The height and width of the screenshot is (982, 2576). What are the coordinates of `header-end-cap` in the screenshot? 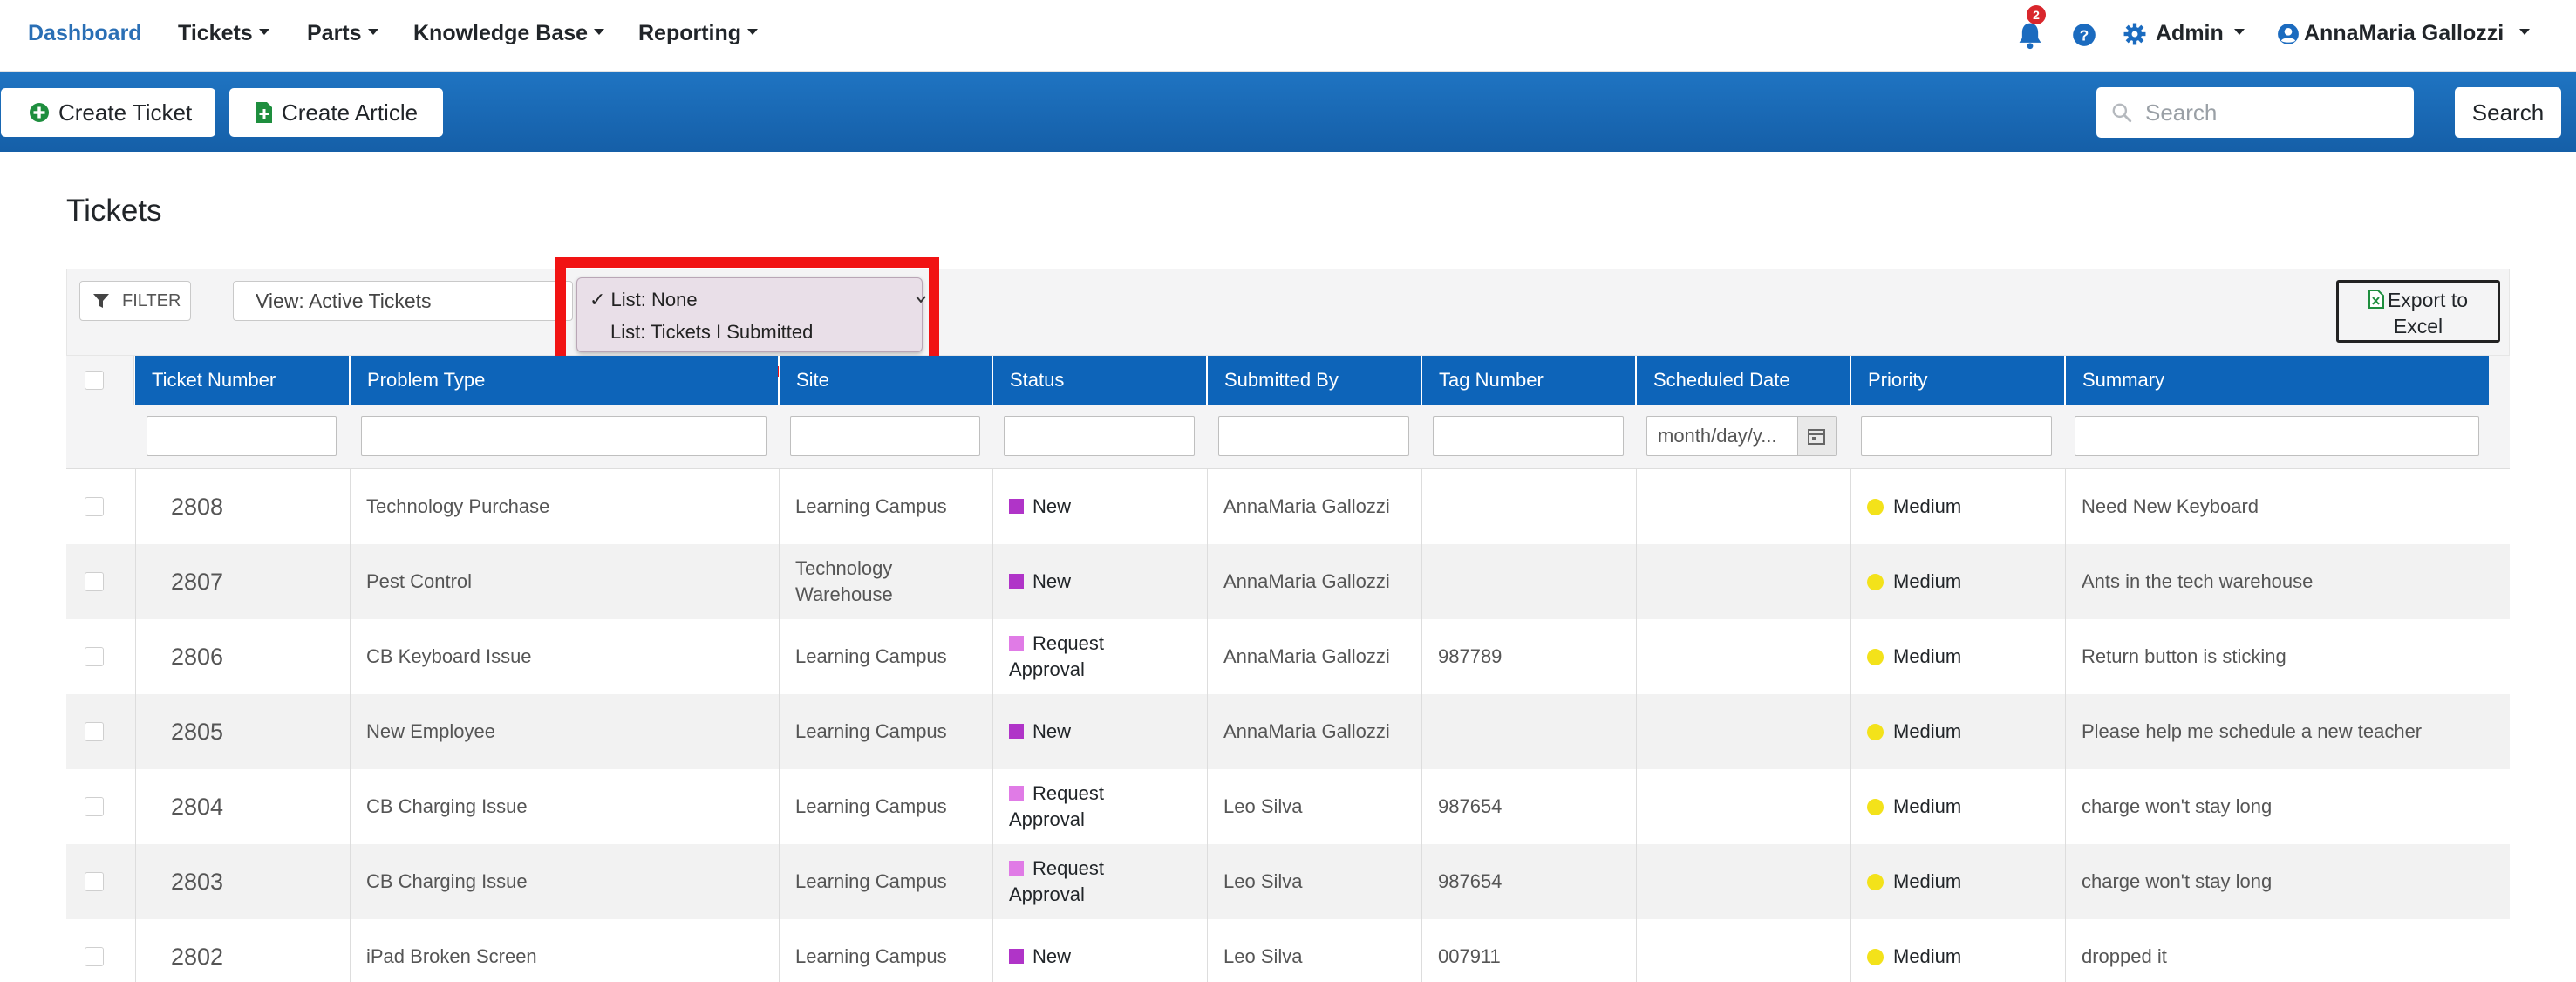 It's located at (2500, 380).